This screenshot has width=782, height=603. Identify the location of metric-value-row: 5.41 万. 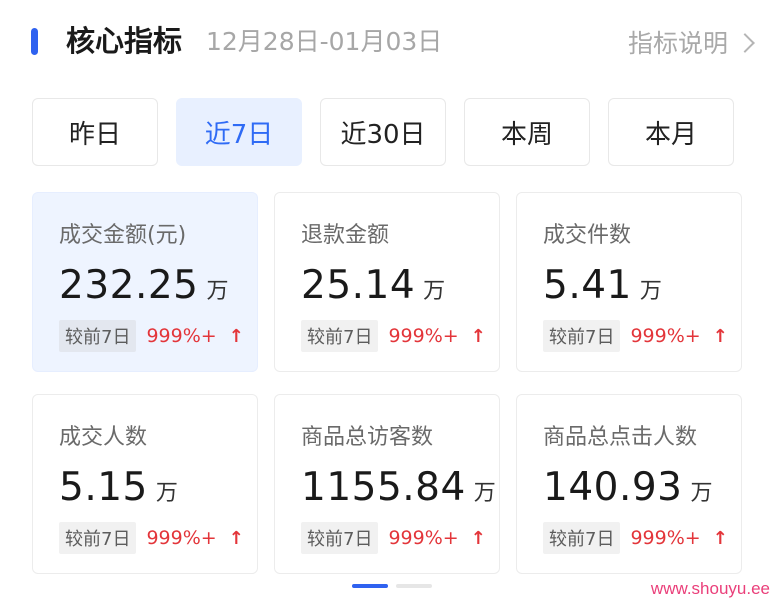
(629, 285).